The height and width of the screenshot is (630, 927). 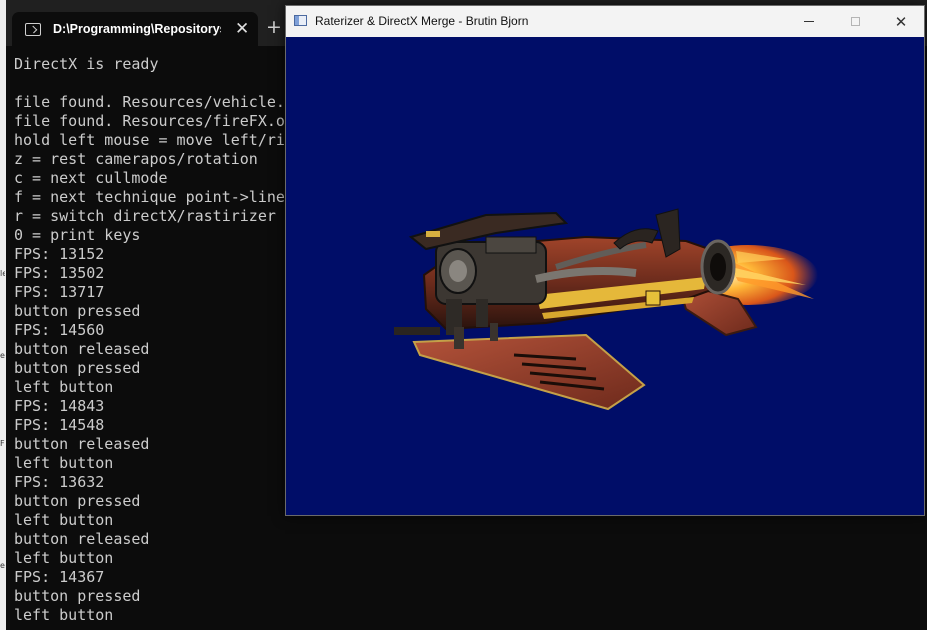 What do you see at coordinates (59, 482) in the screenshot?
I see `terminal-line: FPS: 13632` at bounding box center [59, 482].